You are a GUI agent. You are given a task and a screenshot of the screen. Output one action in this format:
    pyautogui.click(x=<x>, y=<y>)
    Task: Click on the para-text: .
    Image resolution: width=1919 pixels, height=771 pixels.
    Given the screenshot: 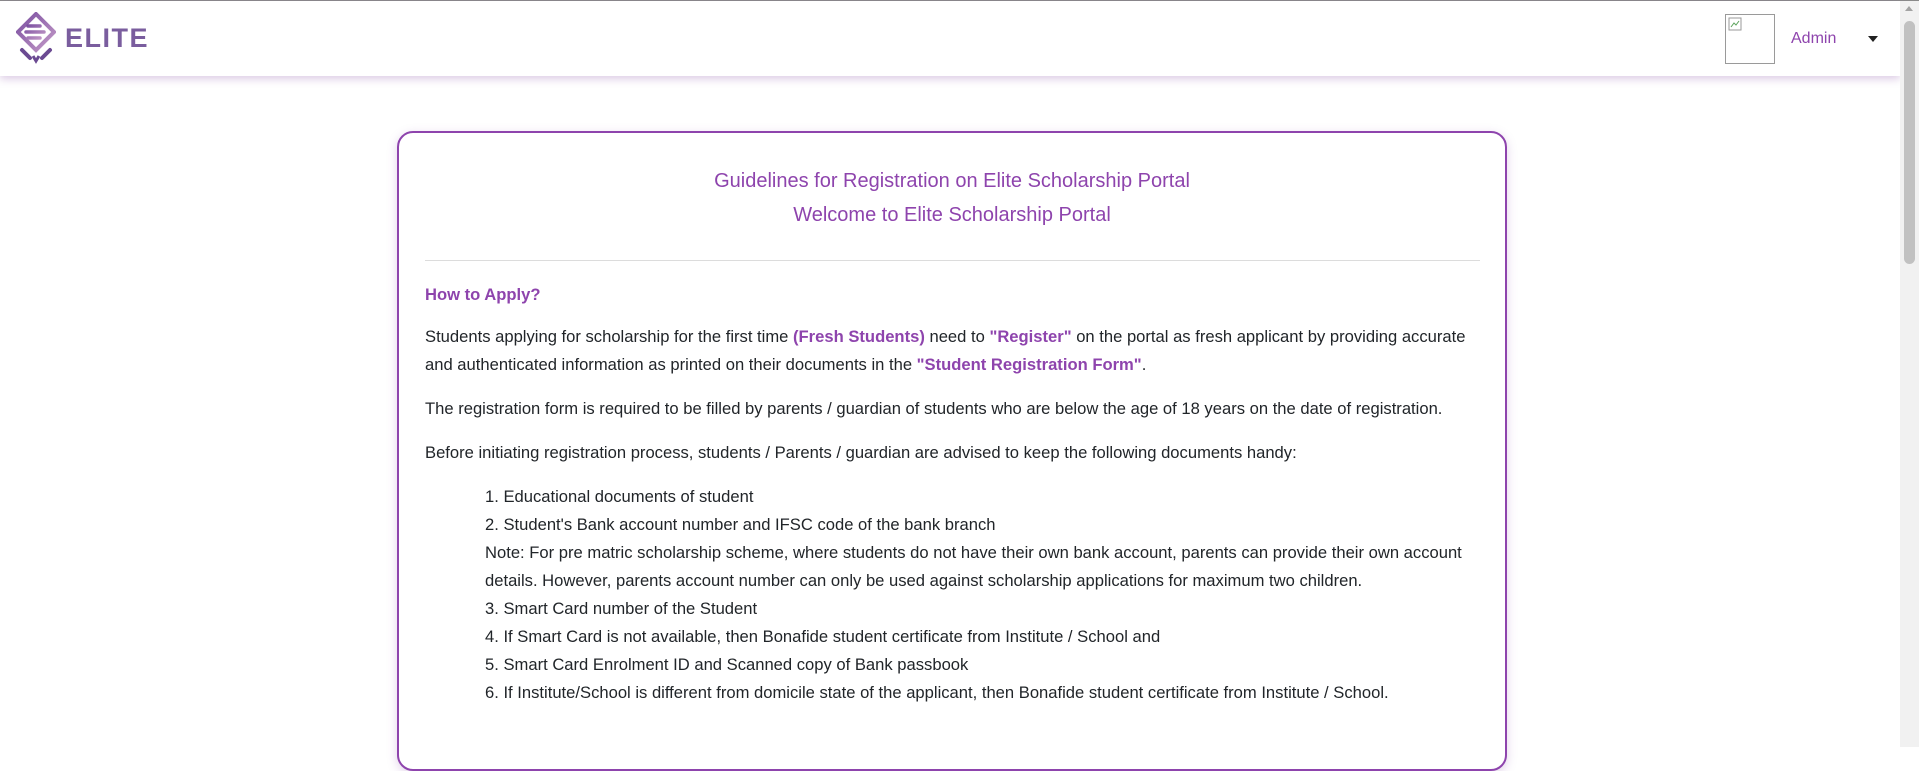 What is the action you would take?
    pyautogui.click(x=1144, y=364)
    